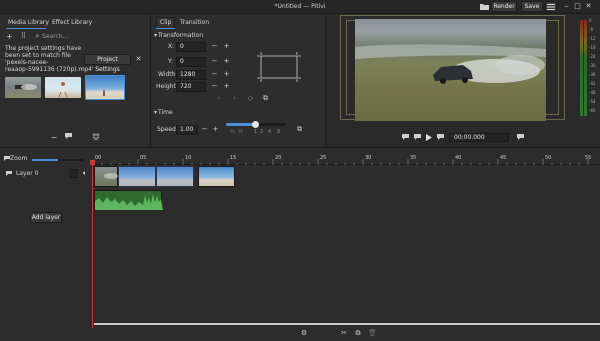  I want to click on menu-button, so click(551, 6).